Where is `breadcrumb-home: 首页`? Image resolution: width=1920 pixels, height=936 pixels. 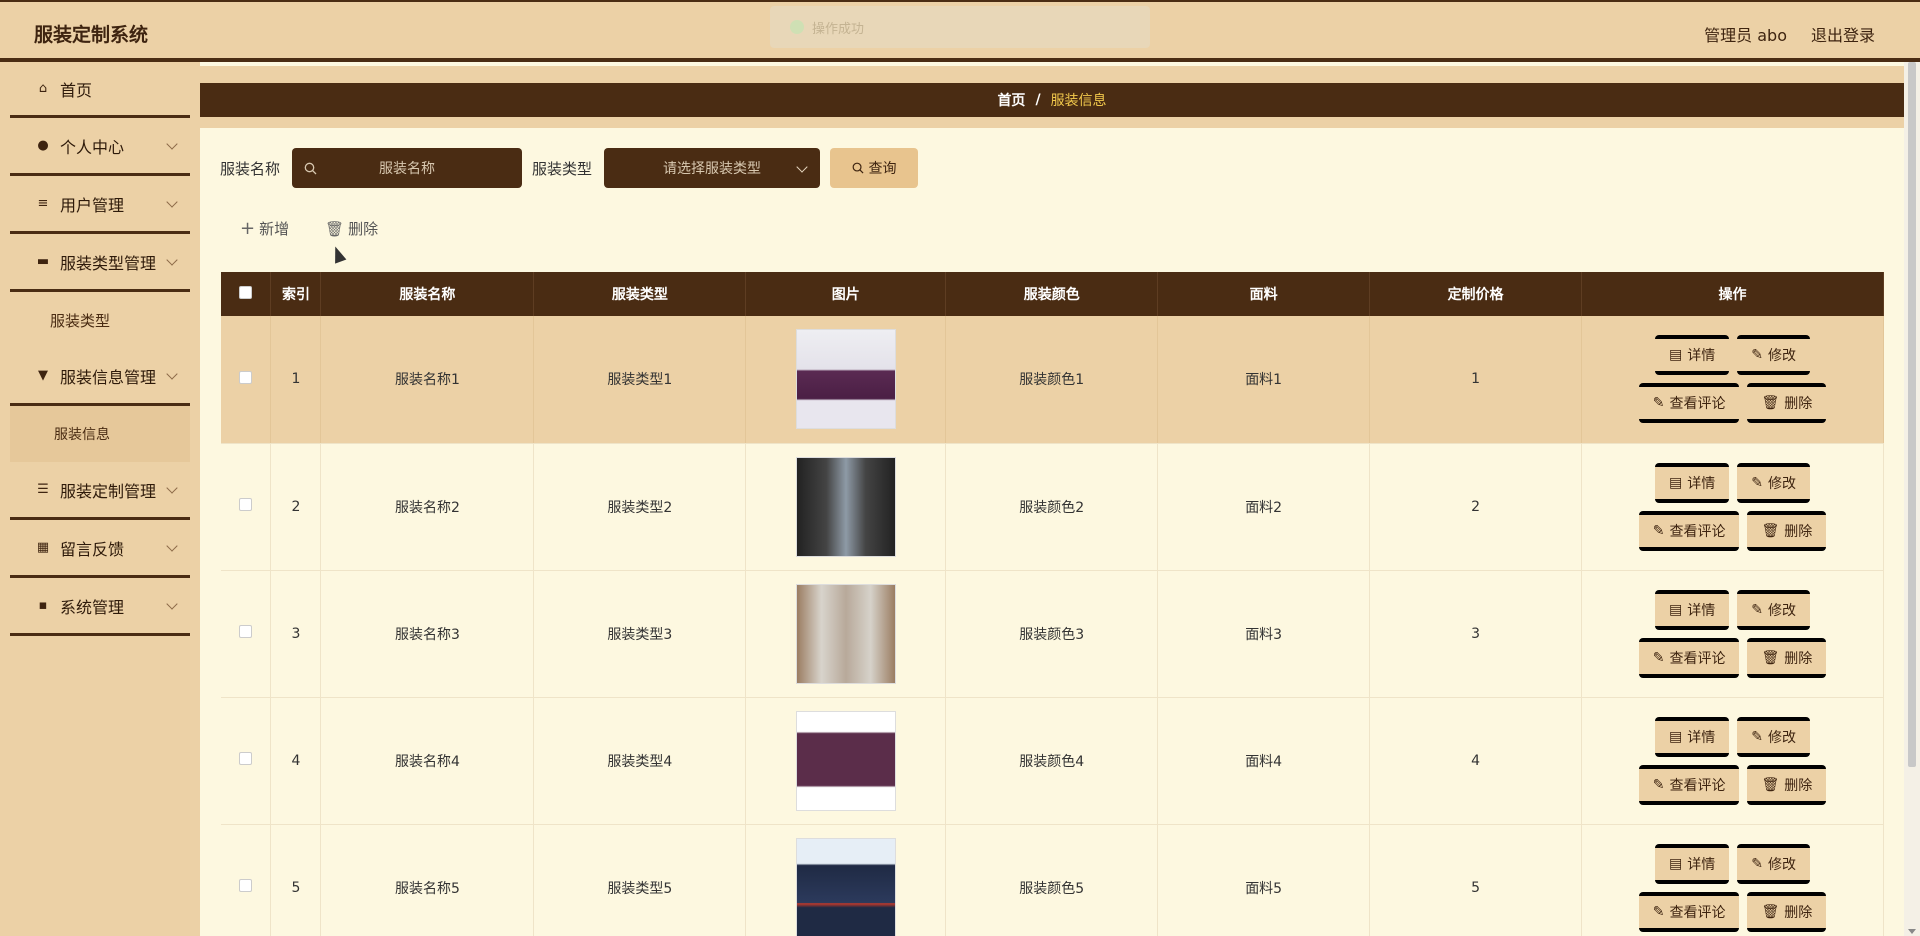
breadcrumb-home: 首页 is located at coordinates (1011, 100).